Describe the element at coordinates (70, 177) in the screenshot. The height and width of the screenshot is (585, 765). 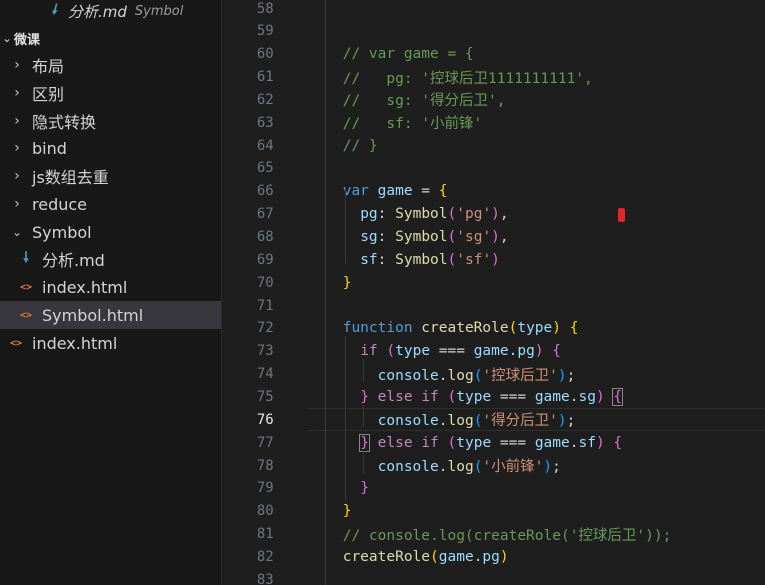
I see `tree-item-label: js数组去重` at that location.